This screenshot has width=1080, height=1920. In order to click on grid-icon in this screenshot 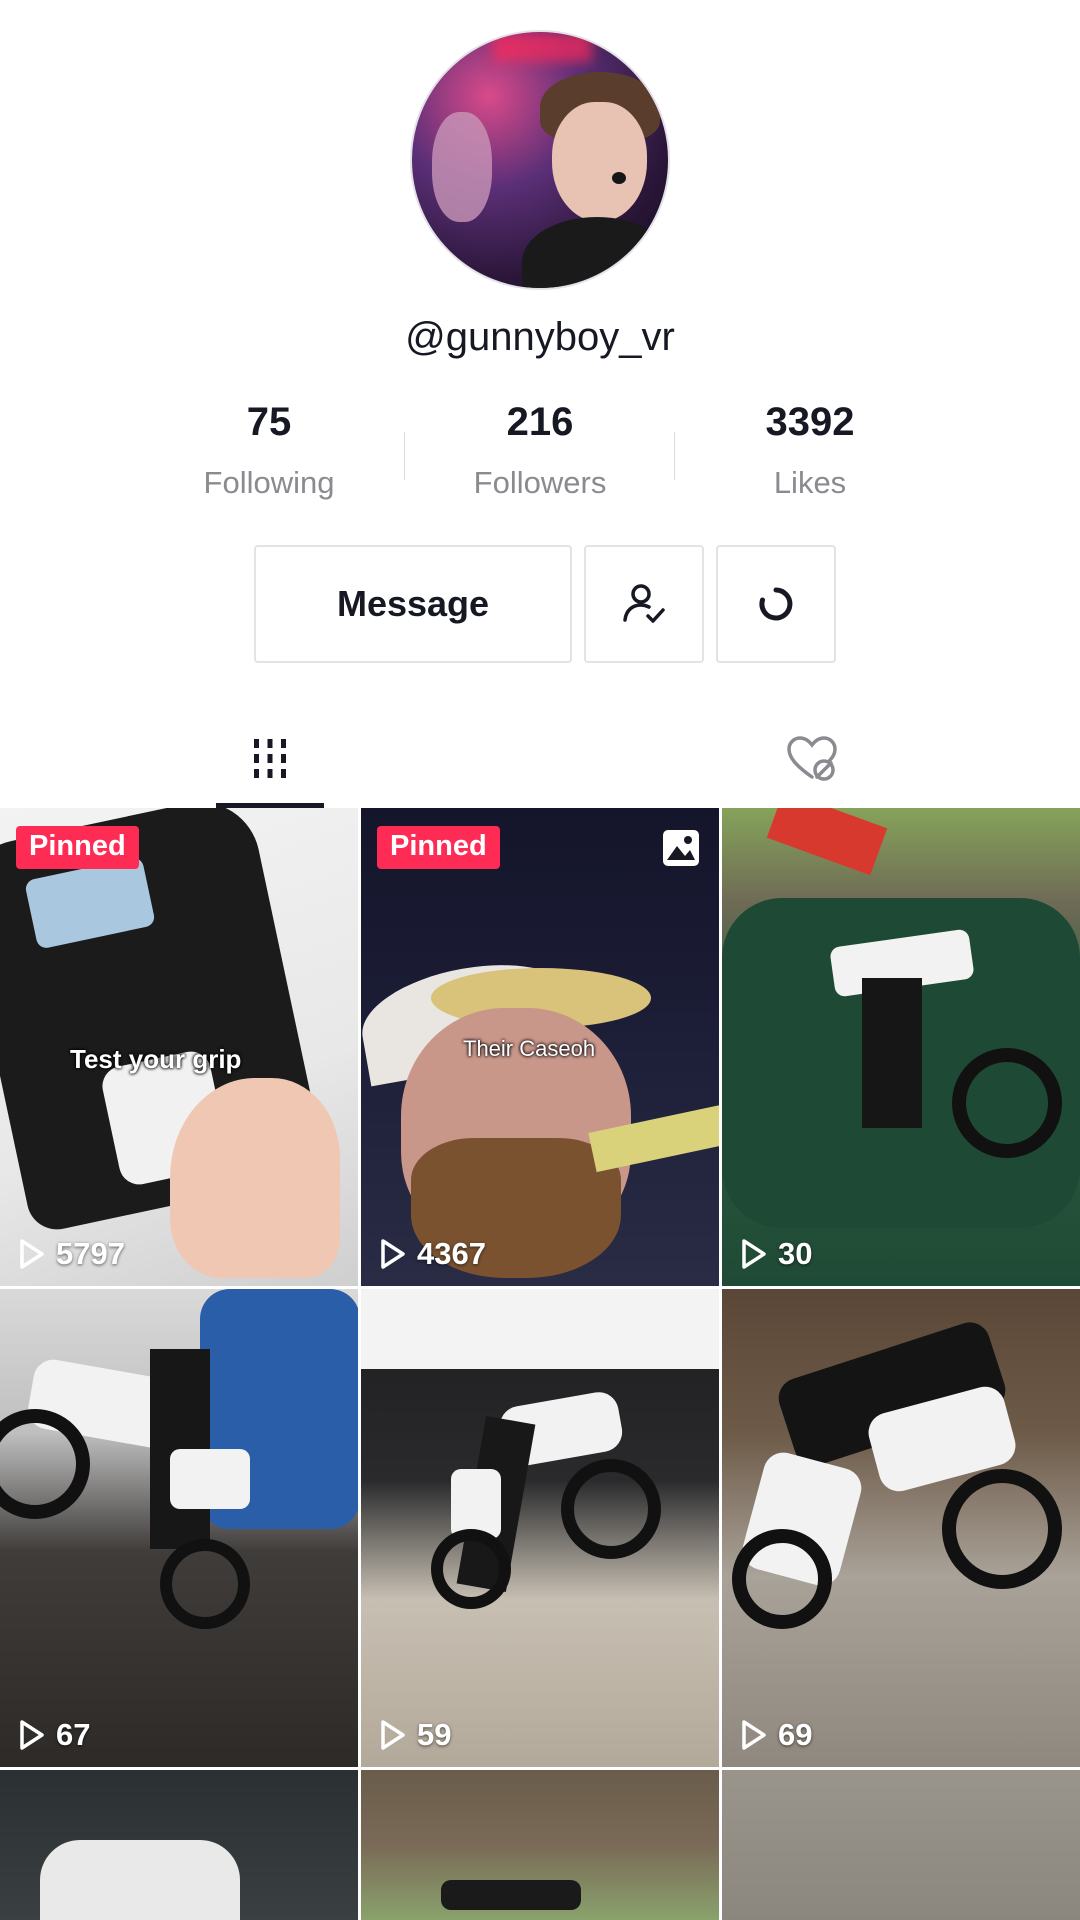, I will do `click(270, 758)`.